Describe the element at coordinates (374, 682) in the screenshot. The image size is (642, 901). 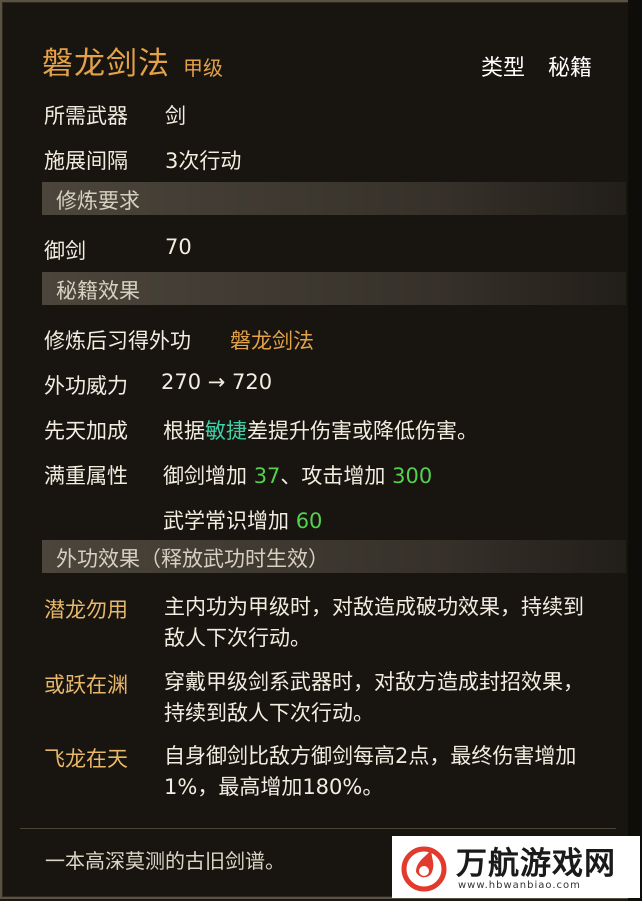
I see `effect-text-2-line1: 穿戴甲级剑系武器时，对敌方造成封招效果，` at that location.